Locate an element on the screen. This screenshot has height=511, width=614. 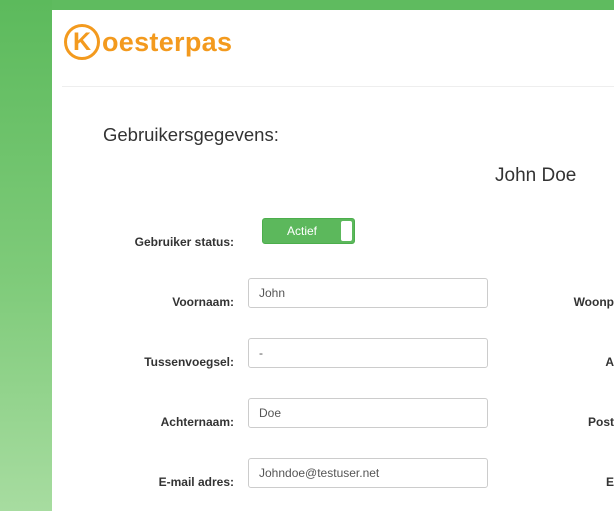
logo-text: oesterpas is located at coordinates (167, 41).